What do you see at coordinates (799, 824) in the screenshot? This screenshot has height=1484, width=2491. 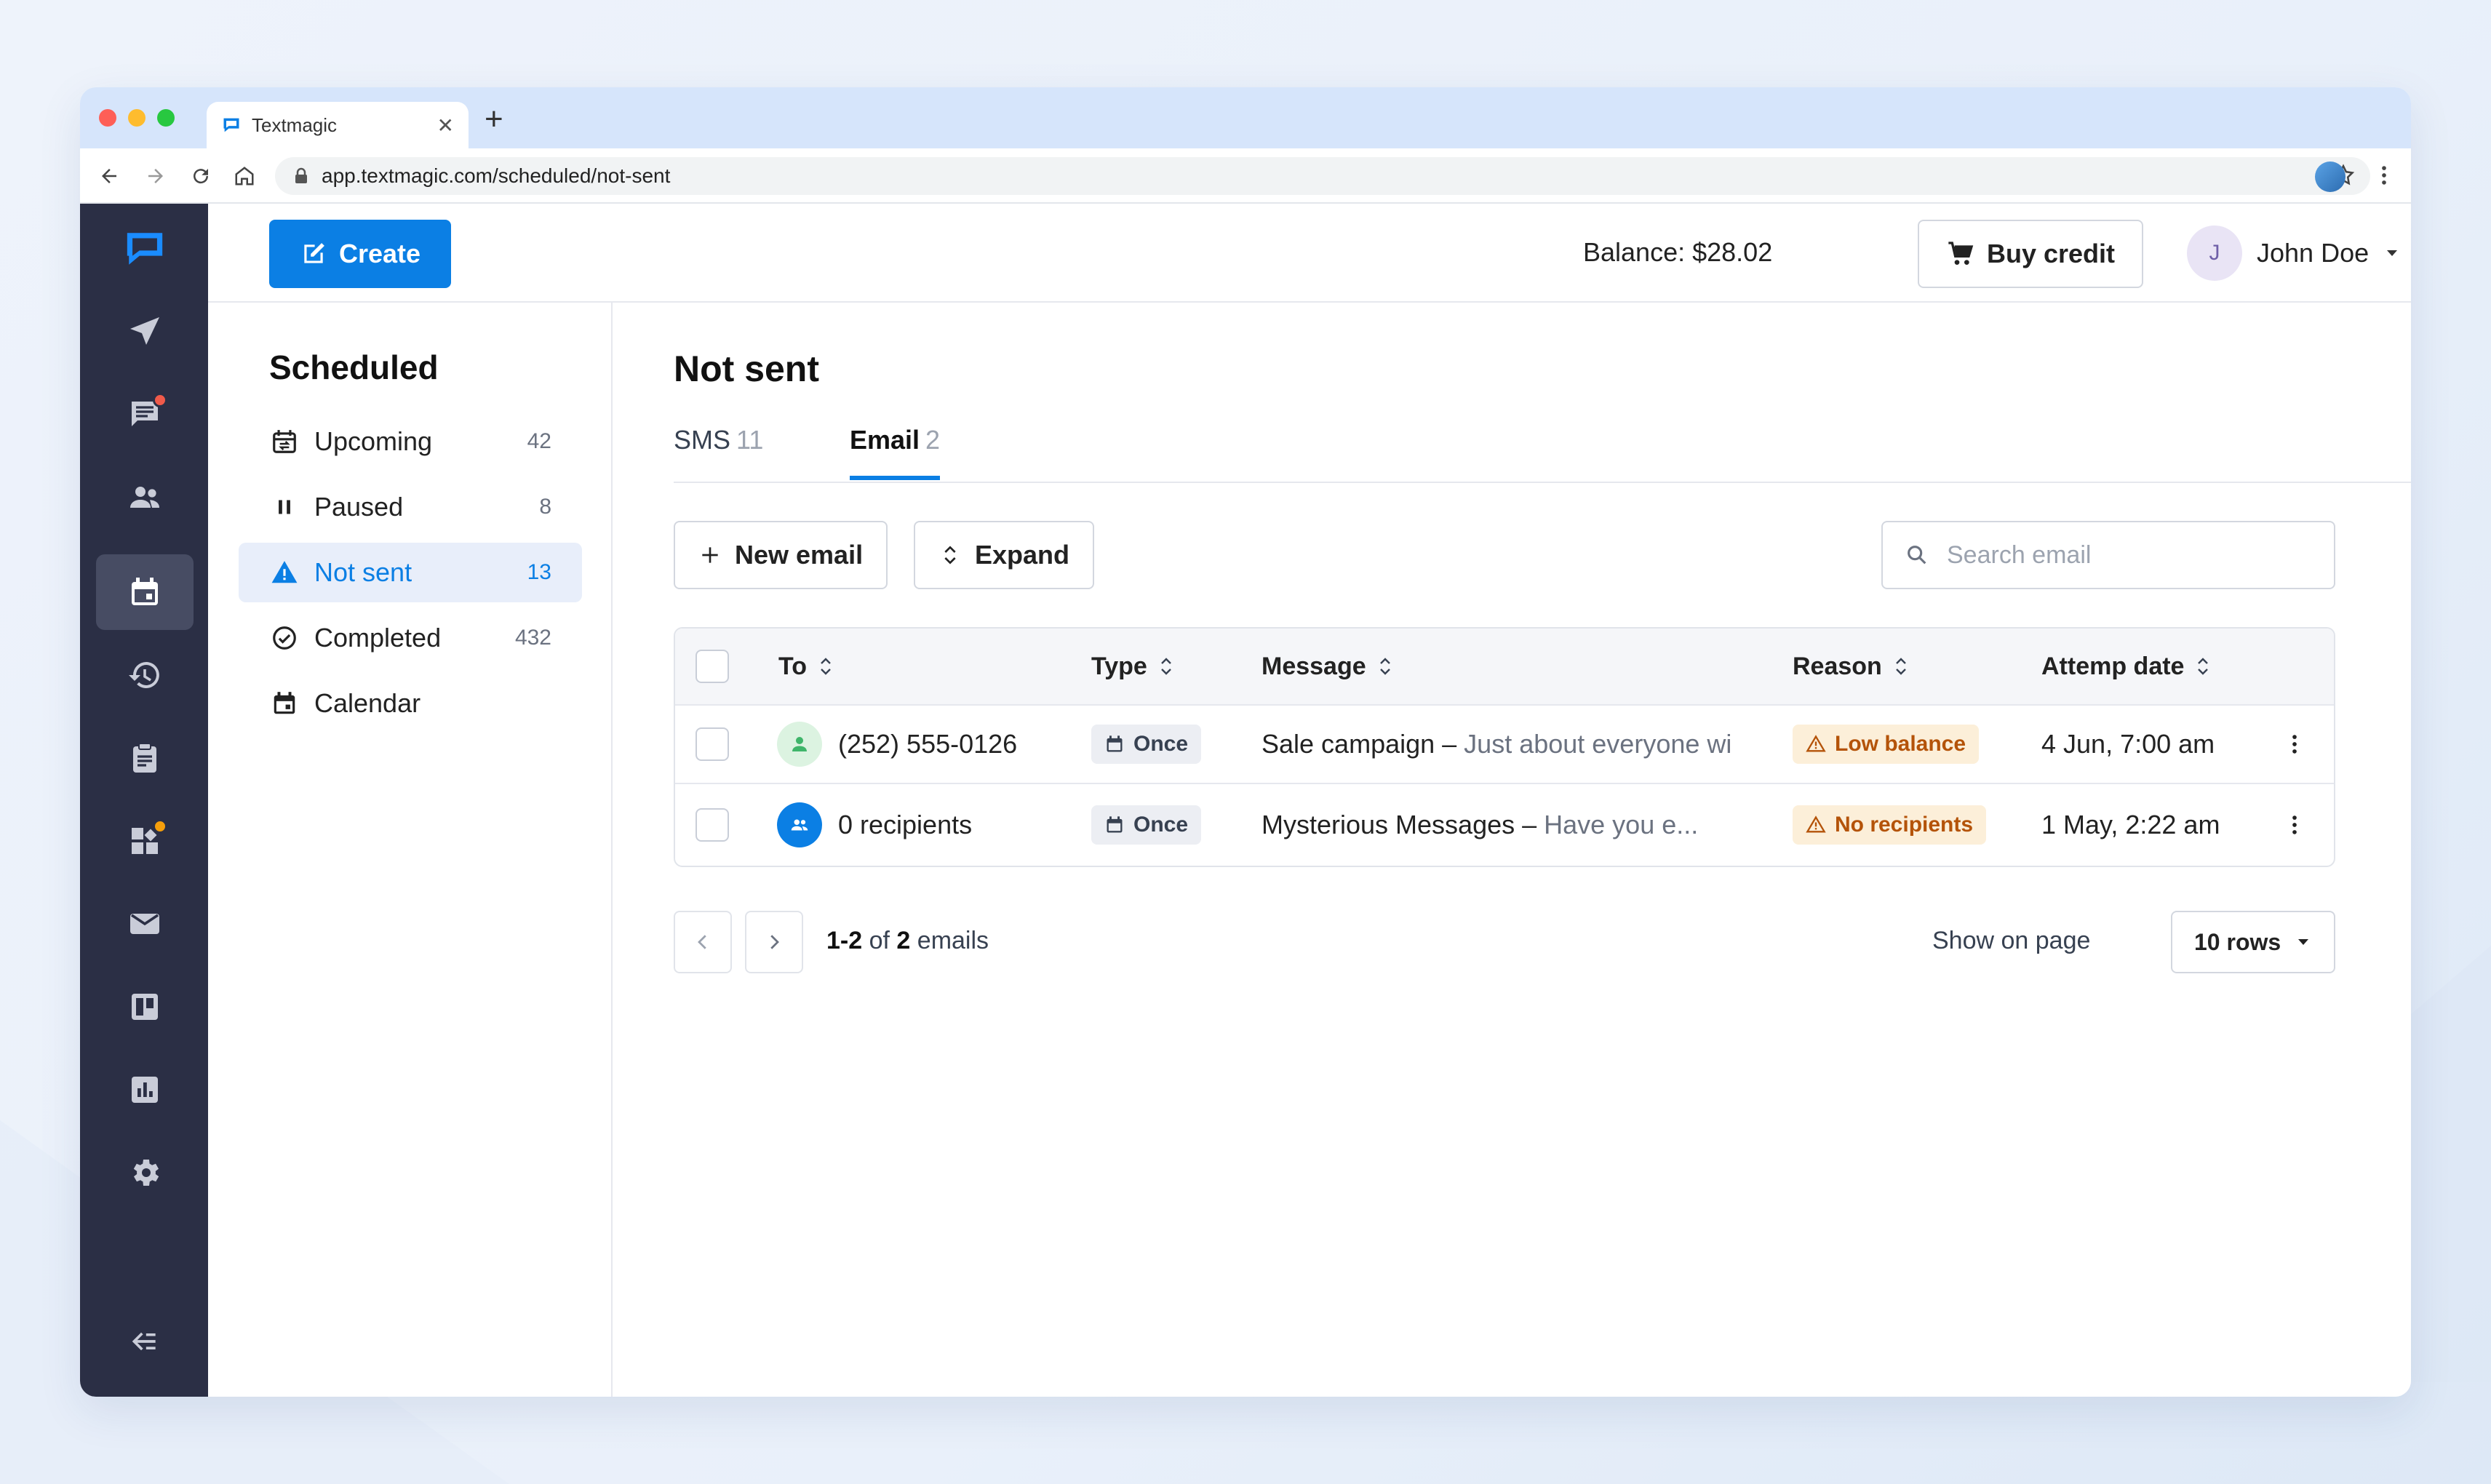 I see `group-icon` at bounding box center [799, 824].